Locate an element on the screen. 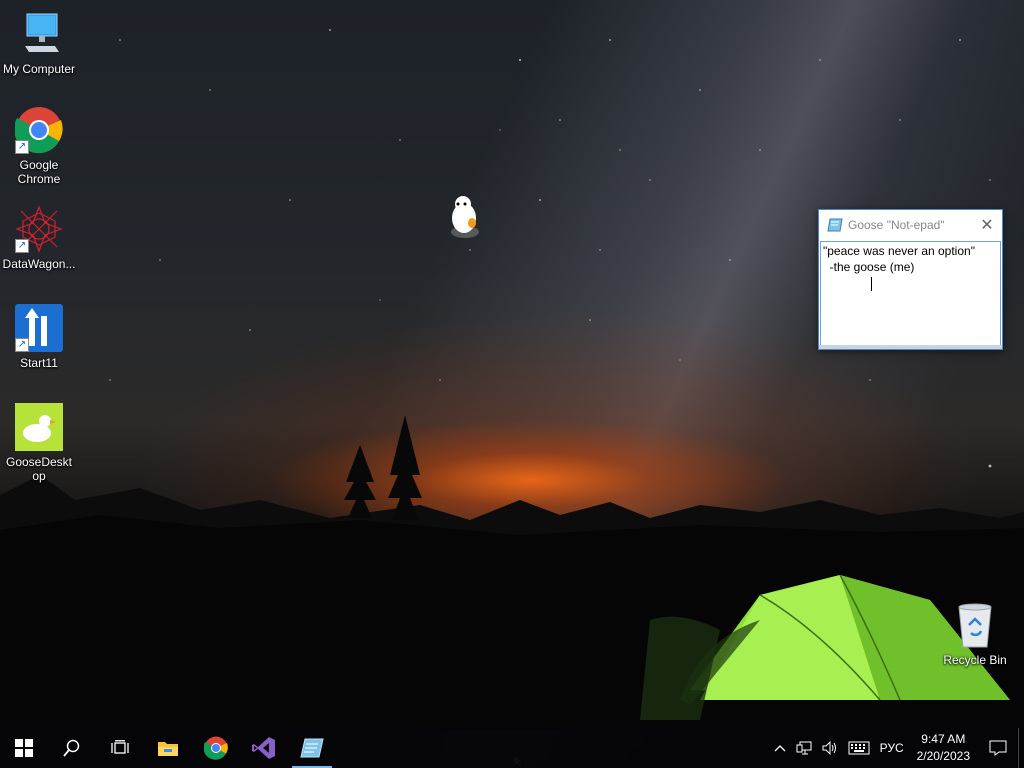 The height and width of the screenshot is (768, 1024). chevron-up-icon is located at coordinates (780, 748).